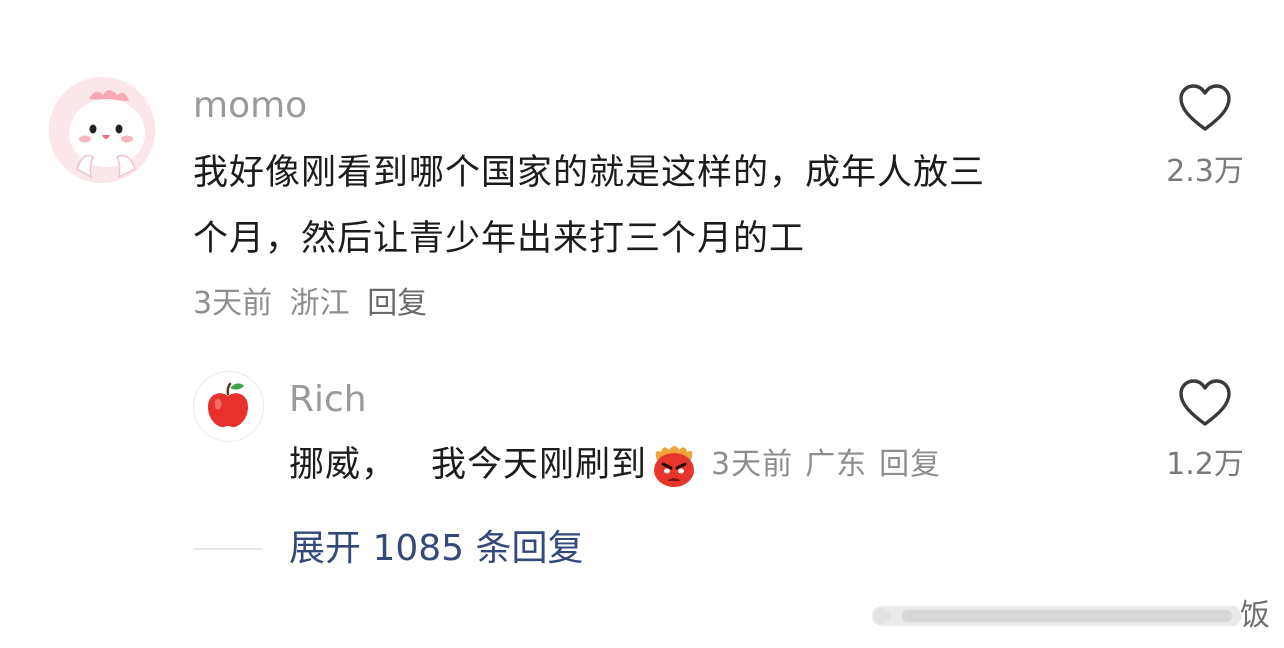  I want to click on expand-replies-link: 展开 1085 条回复, so click(436, 549).